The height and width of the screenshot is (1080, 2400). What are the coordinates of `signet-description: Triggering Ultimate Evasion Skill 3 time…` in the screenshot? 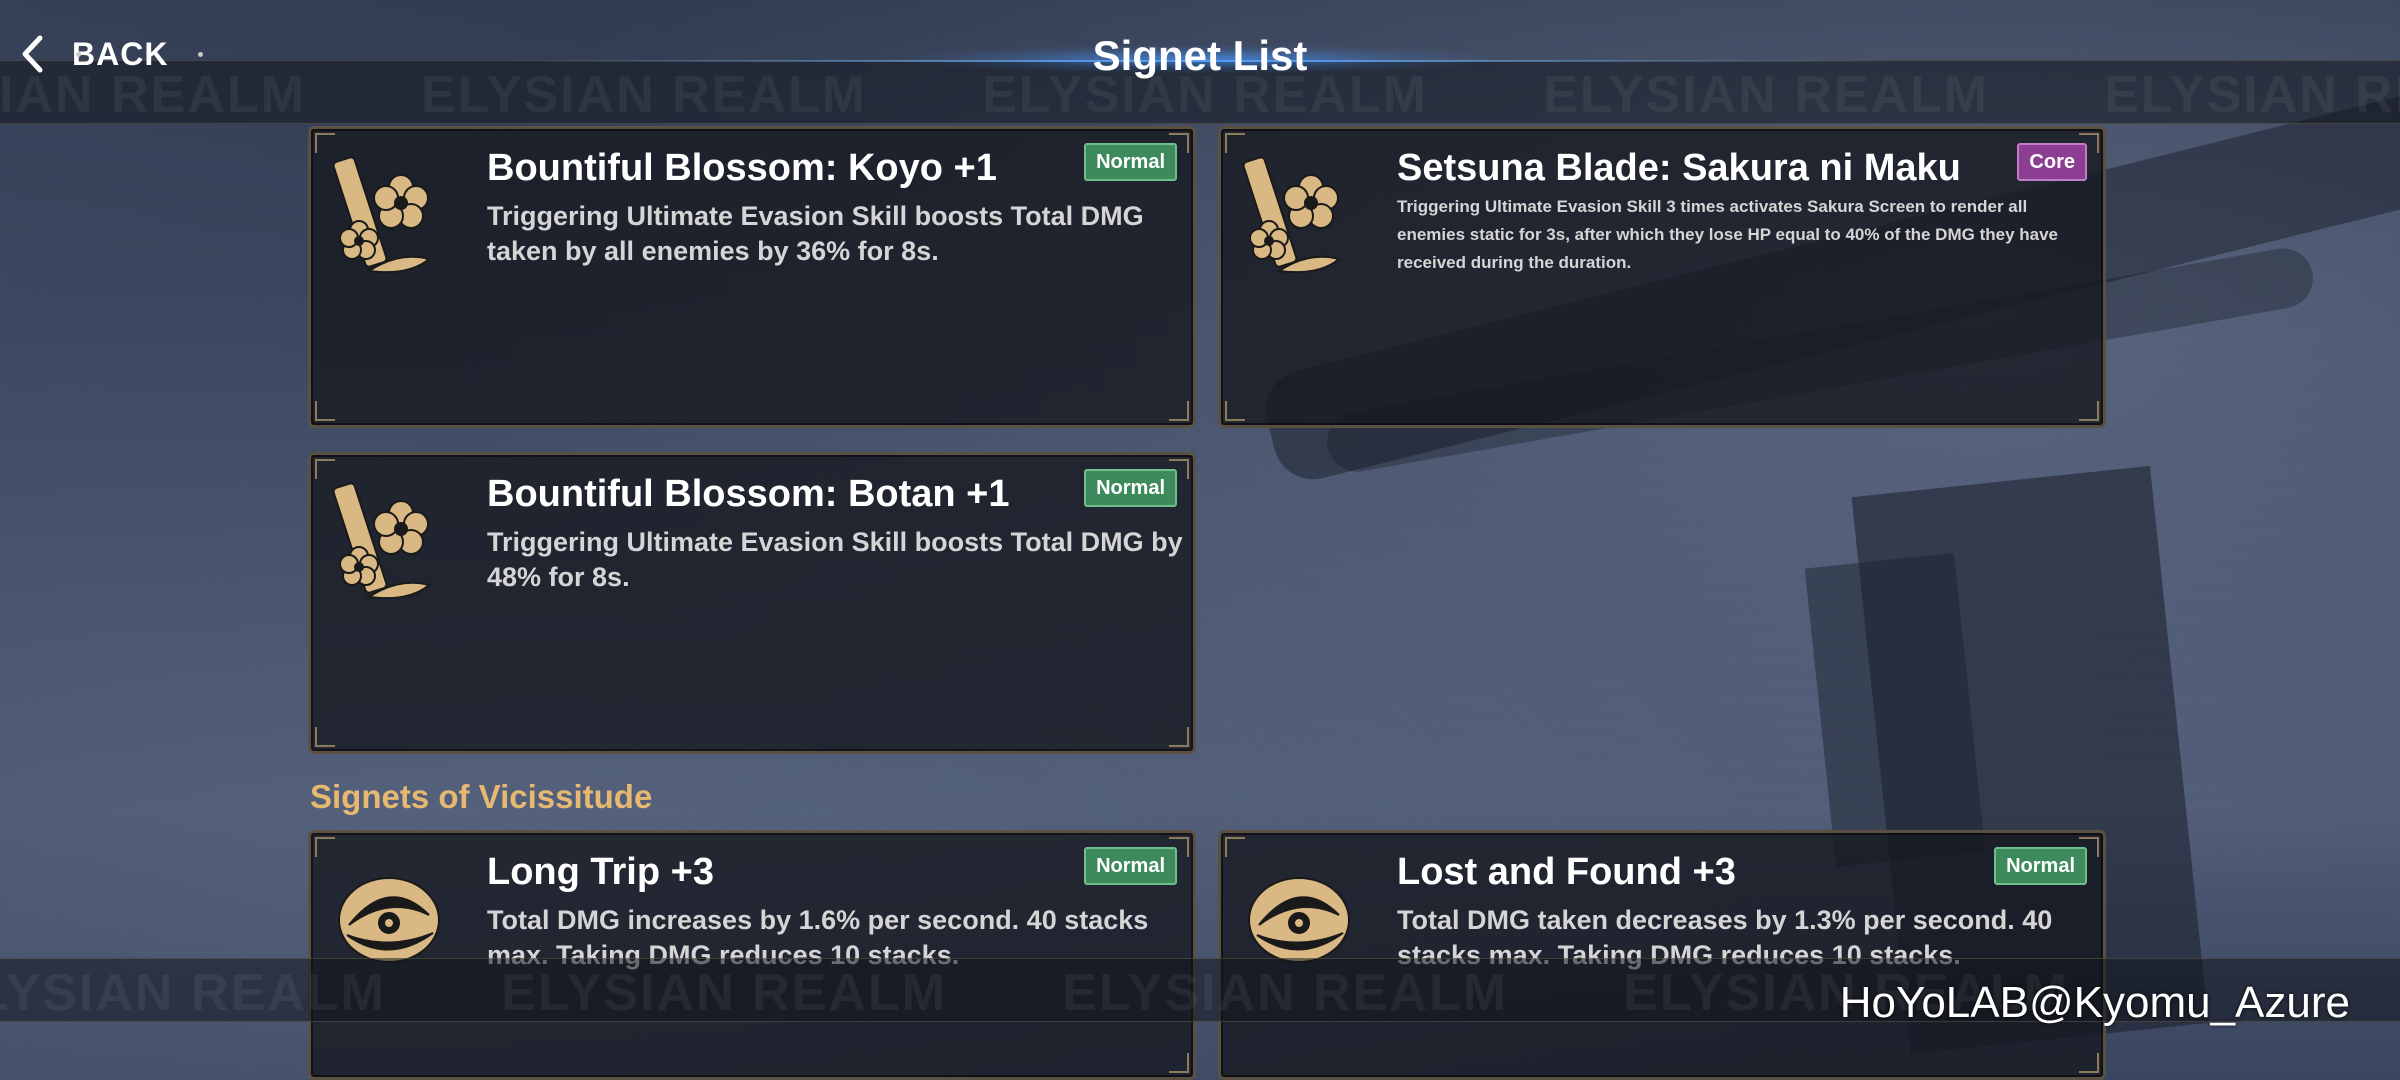 It's located at (1727, 234).